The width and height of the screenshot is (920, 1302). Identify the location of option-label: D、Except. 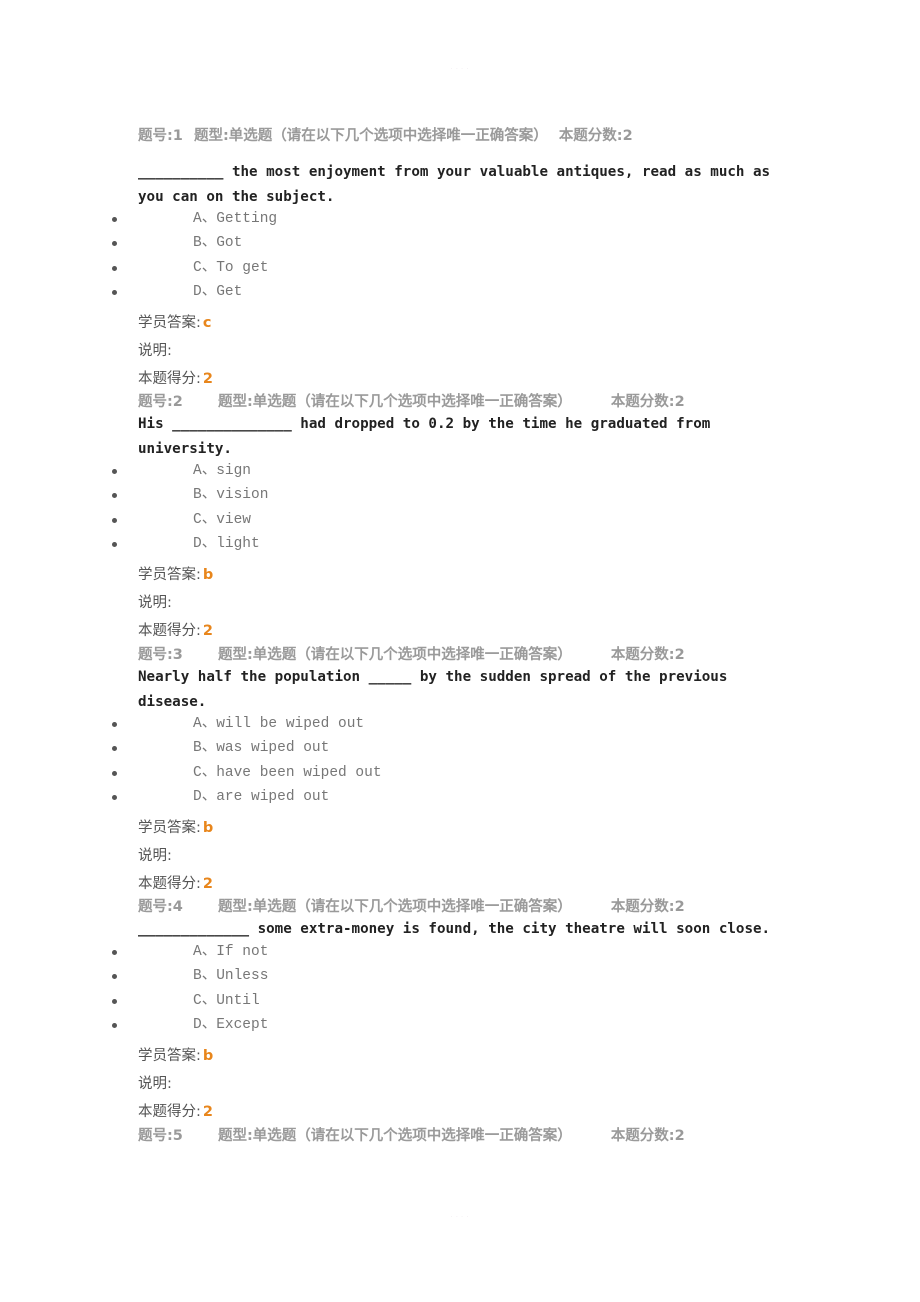
(231, 1024).